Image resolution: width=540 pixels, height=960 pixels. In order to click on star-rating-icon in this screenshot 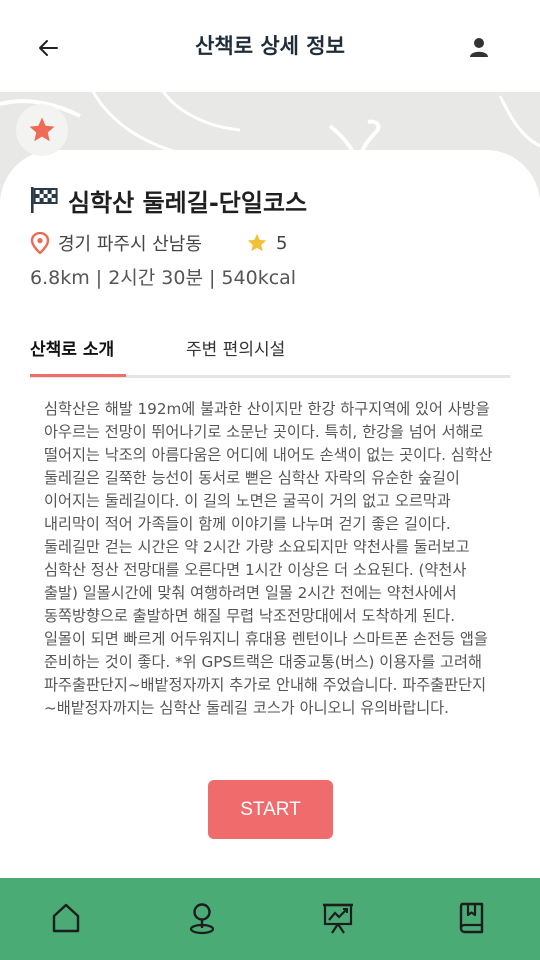, I will do `click(257, 242)`.